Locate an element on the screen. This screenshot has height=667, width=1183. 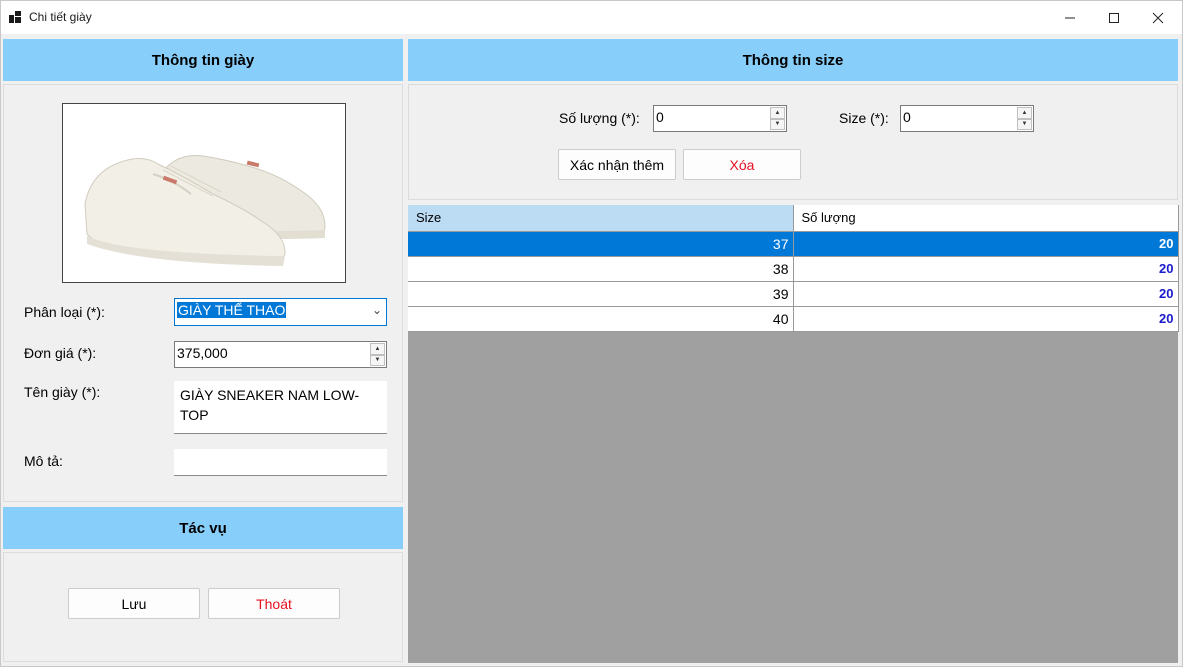
price-stepper: 375,000 ▲ ▼ is located at coordinates (280, 354).